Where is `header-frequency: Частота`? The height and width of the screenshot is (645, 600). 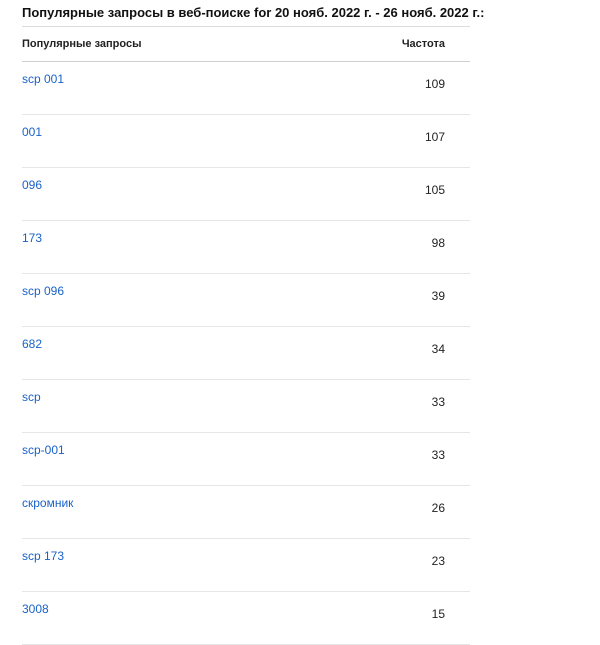 header-frequency: Частота is located at coordinates (416, 44).